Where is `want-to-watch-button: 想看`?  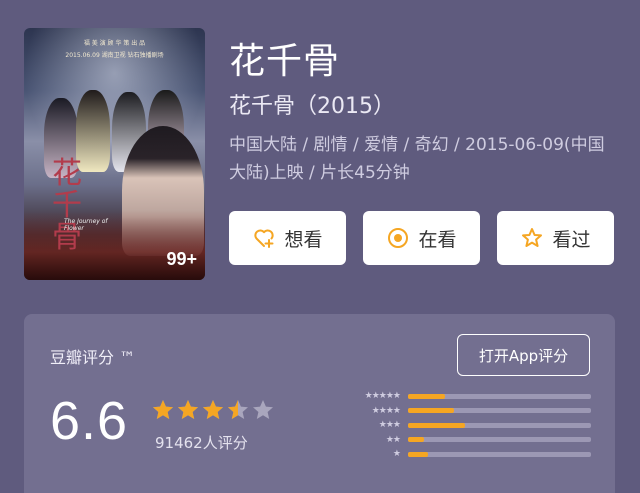
want-to-watch-button: 想看 is located at coordinates (287, 238).